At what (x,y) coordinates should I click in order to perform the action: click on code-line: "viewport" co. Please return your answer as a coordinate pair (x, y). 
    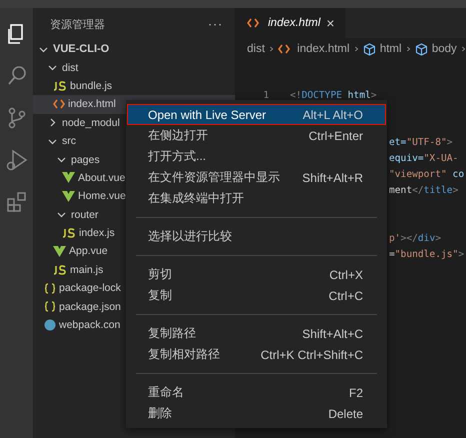
    Looking at the image, I should click on (426, 175).